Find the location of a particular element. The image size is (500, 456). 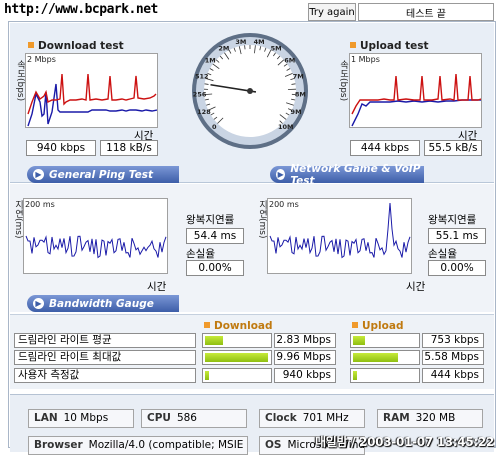

os-label: OS is located at coordinates (273, 445).